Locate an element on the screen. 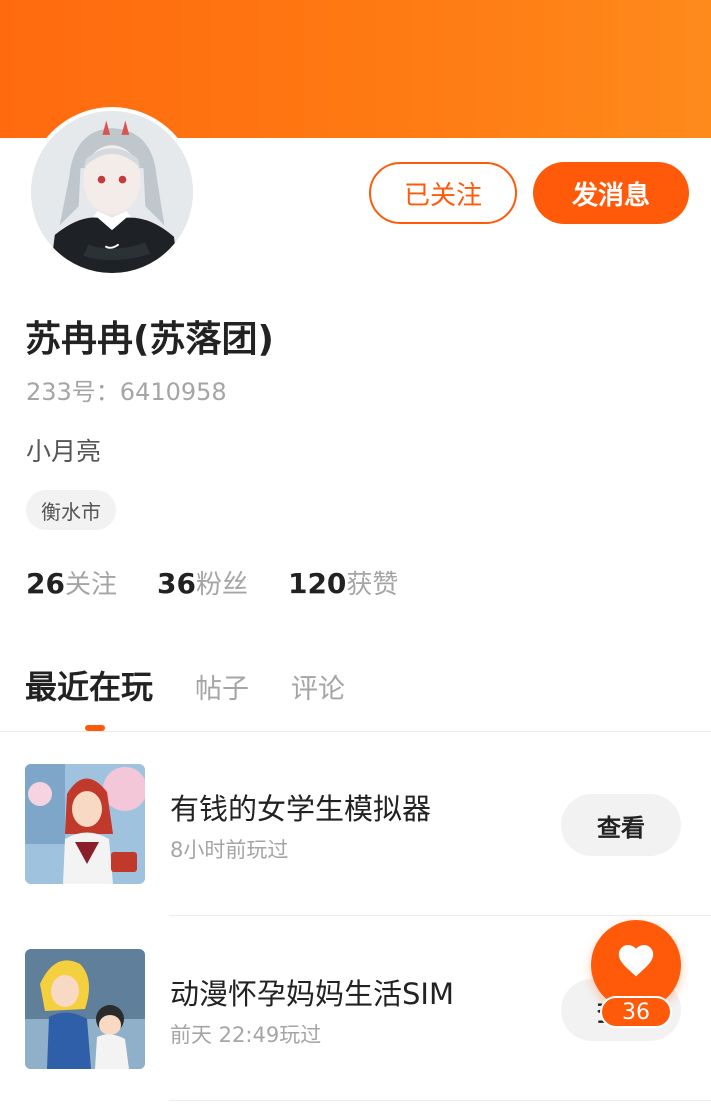 The image size is (711, 1109). stat-following: 26关注 is located at coordinates (71, 582).